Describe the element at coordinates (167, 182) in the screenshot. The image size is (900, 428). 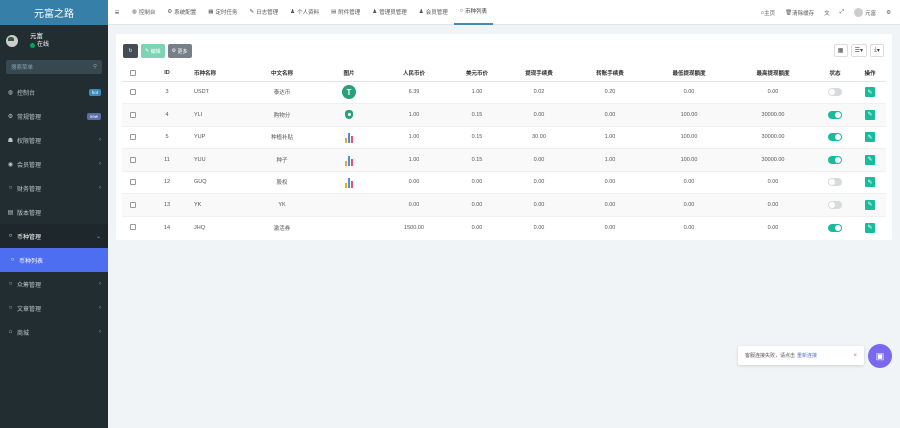
I see `cell-id: 12` at that location.